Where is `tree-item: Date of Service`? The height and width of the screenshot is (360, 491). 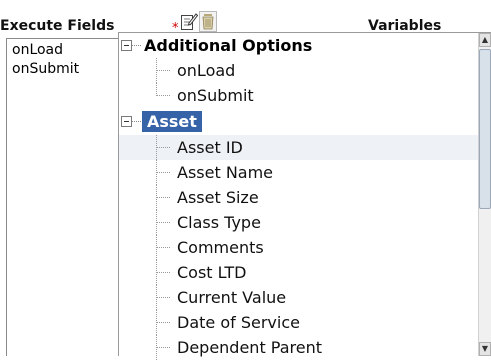 tree-item: Date of Service is located at coordinates (299, 322).